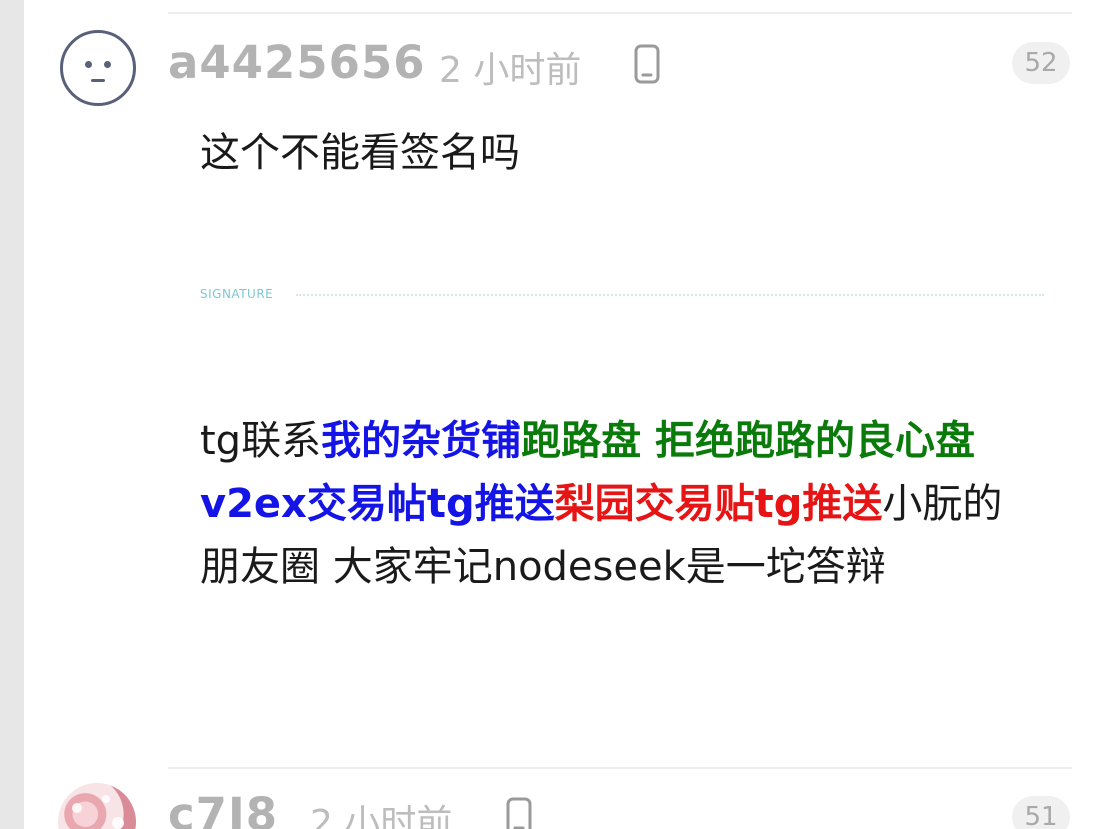  Describe the element at coordinates (12, 414) in the screenshot. I see `left-rail` at that location.